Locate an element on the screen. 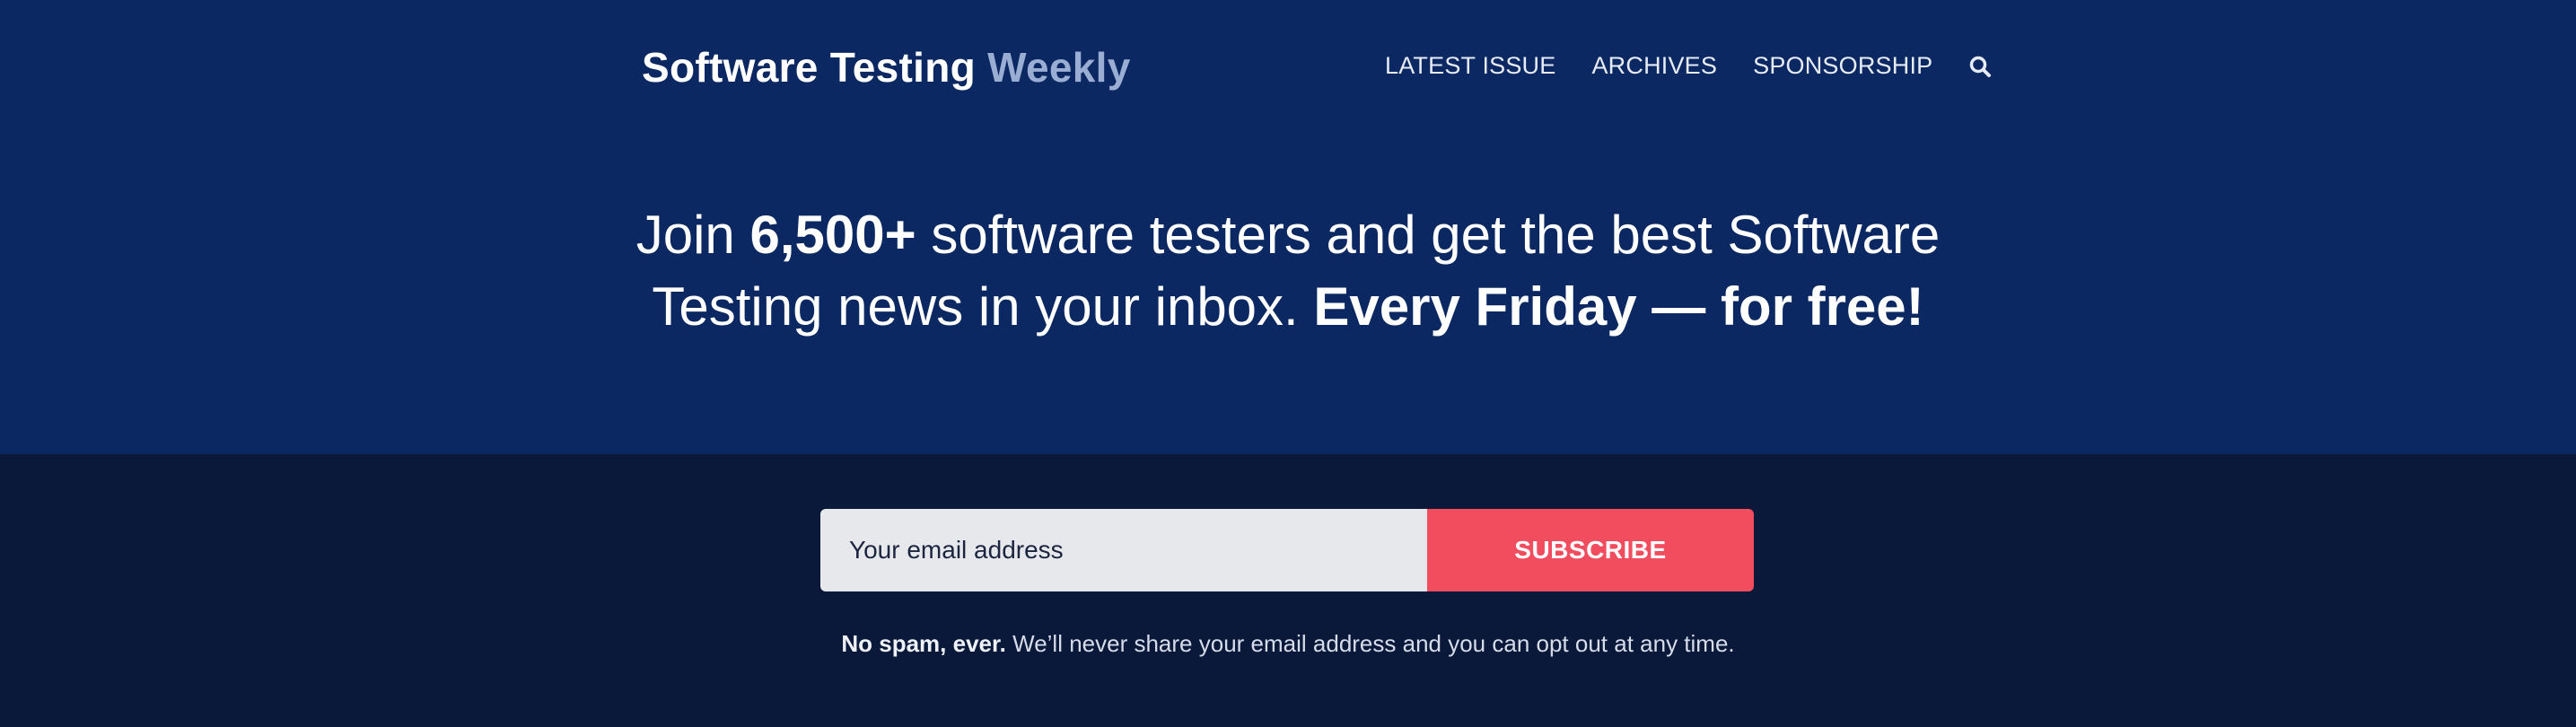 This screenshot has height=727, width=2576. site-logo: Software Testing Weekly is located at coordinates (886, 67).